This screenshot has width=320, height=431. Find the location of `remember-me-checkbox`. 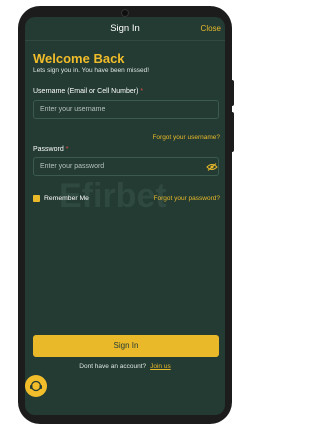

remember-me-checkbox is located at coordinates (36, 198).